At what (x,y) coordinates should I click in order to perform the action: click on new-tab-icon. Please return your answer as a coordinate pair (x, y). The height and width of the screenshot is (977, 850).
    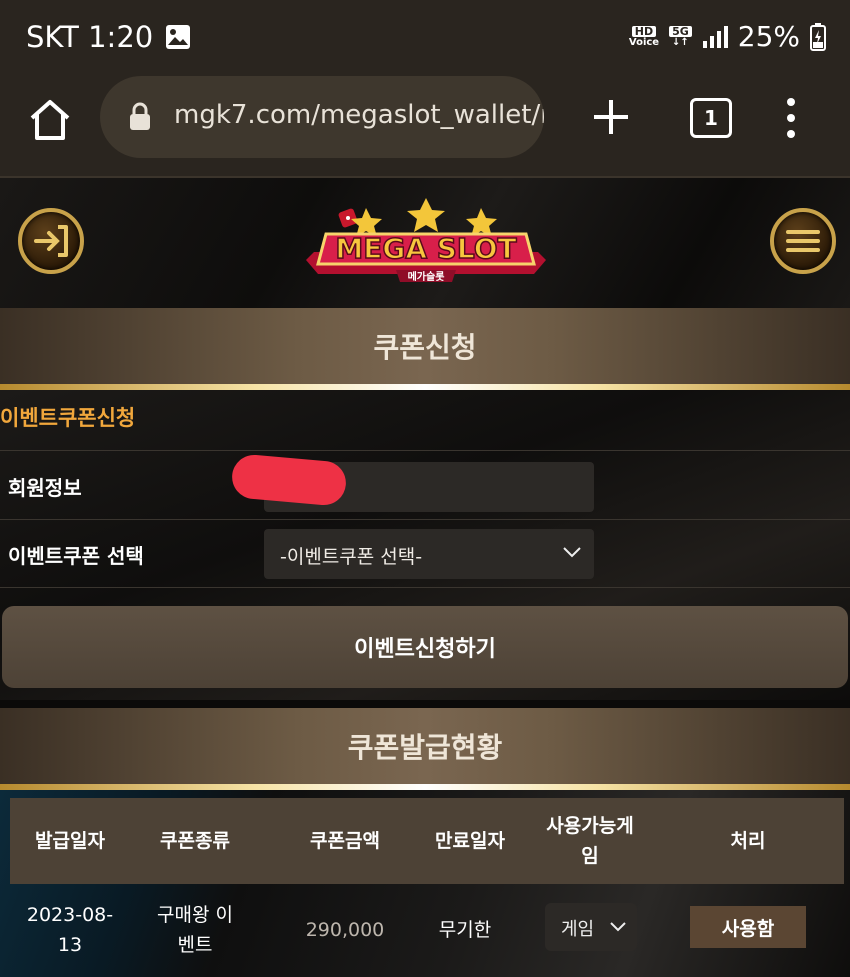
    Looking at the image, I should click on (611, 117).